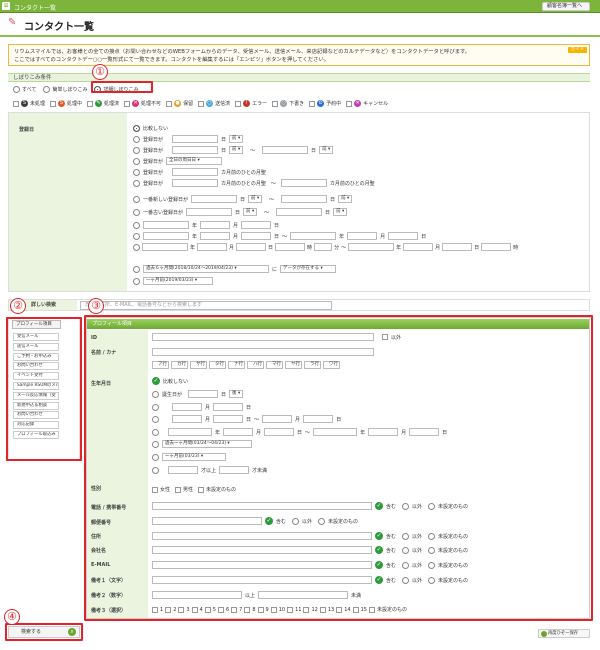 The width and height of the screenshot is (600, 650). Describe the element at coordinates (344, 247) in the screenshot. I see `date-ymdhm-tilde: 〜` at that location.